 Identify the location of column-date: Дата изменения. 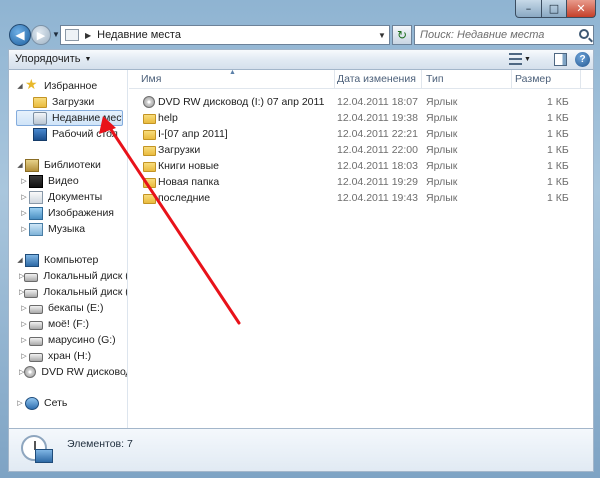
(376, 79).